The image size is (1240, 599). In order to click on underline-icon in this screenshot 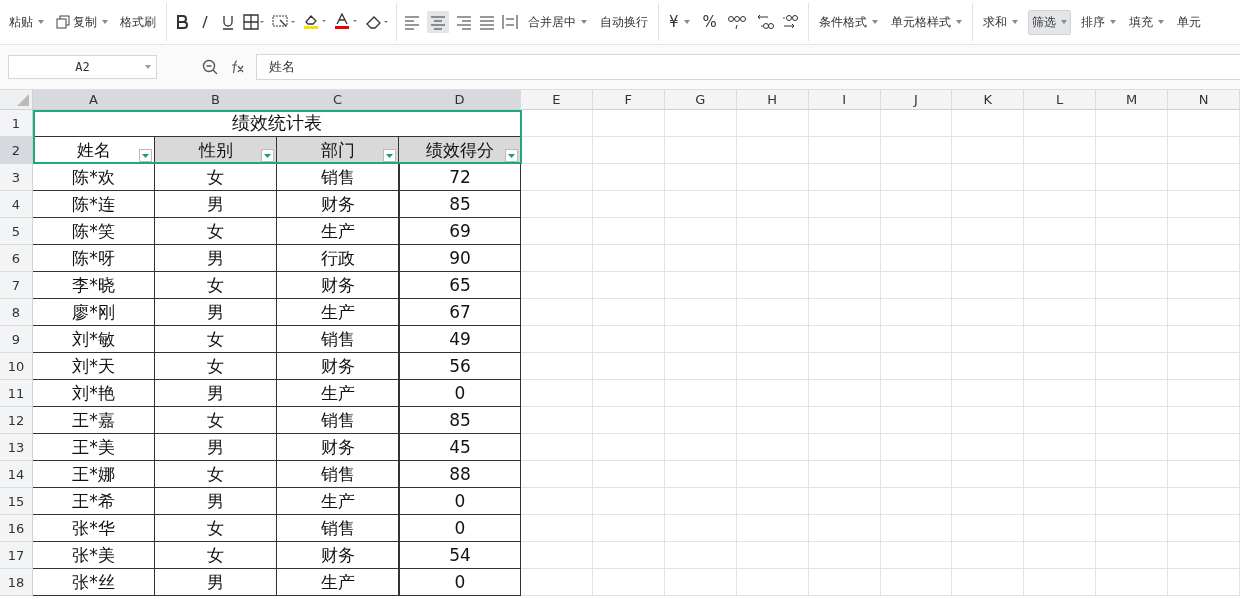, I will do `click(228, 22)`.